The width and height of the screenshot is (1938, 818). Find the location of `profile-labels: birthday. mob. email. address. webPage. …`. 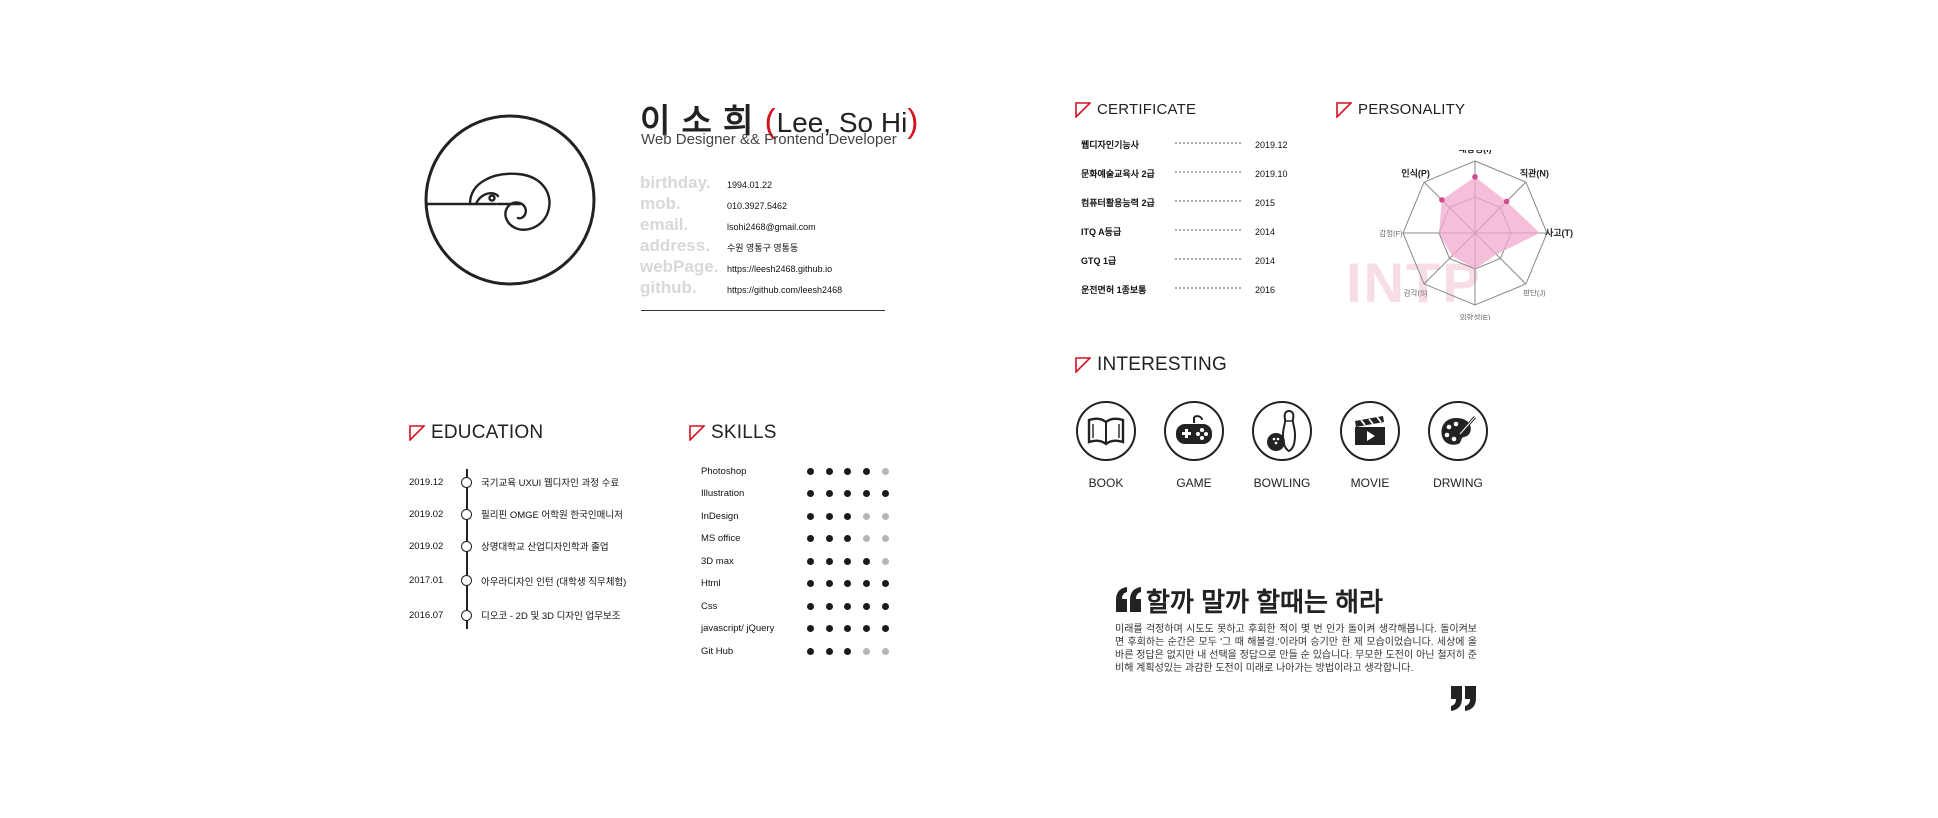

profile-labels: birthday. mob. email. address. webPage. … is located at coordinates (679, 235).